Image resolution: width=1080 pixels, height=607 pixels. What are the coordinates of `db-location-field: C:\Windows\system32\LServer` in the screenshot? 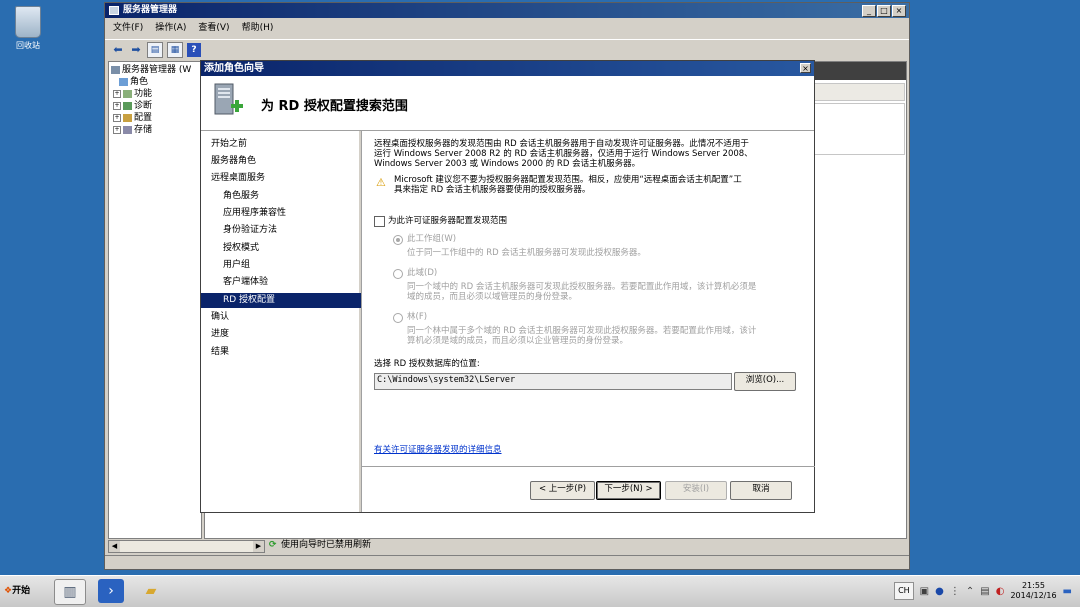 It's located at (553, 381).